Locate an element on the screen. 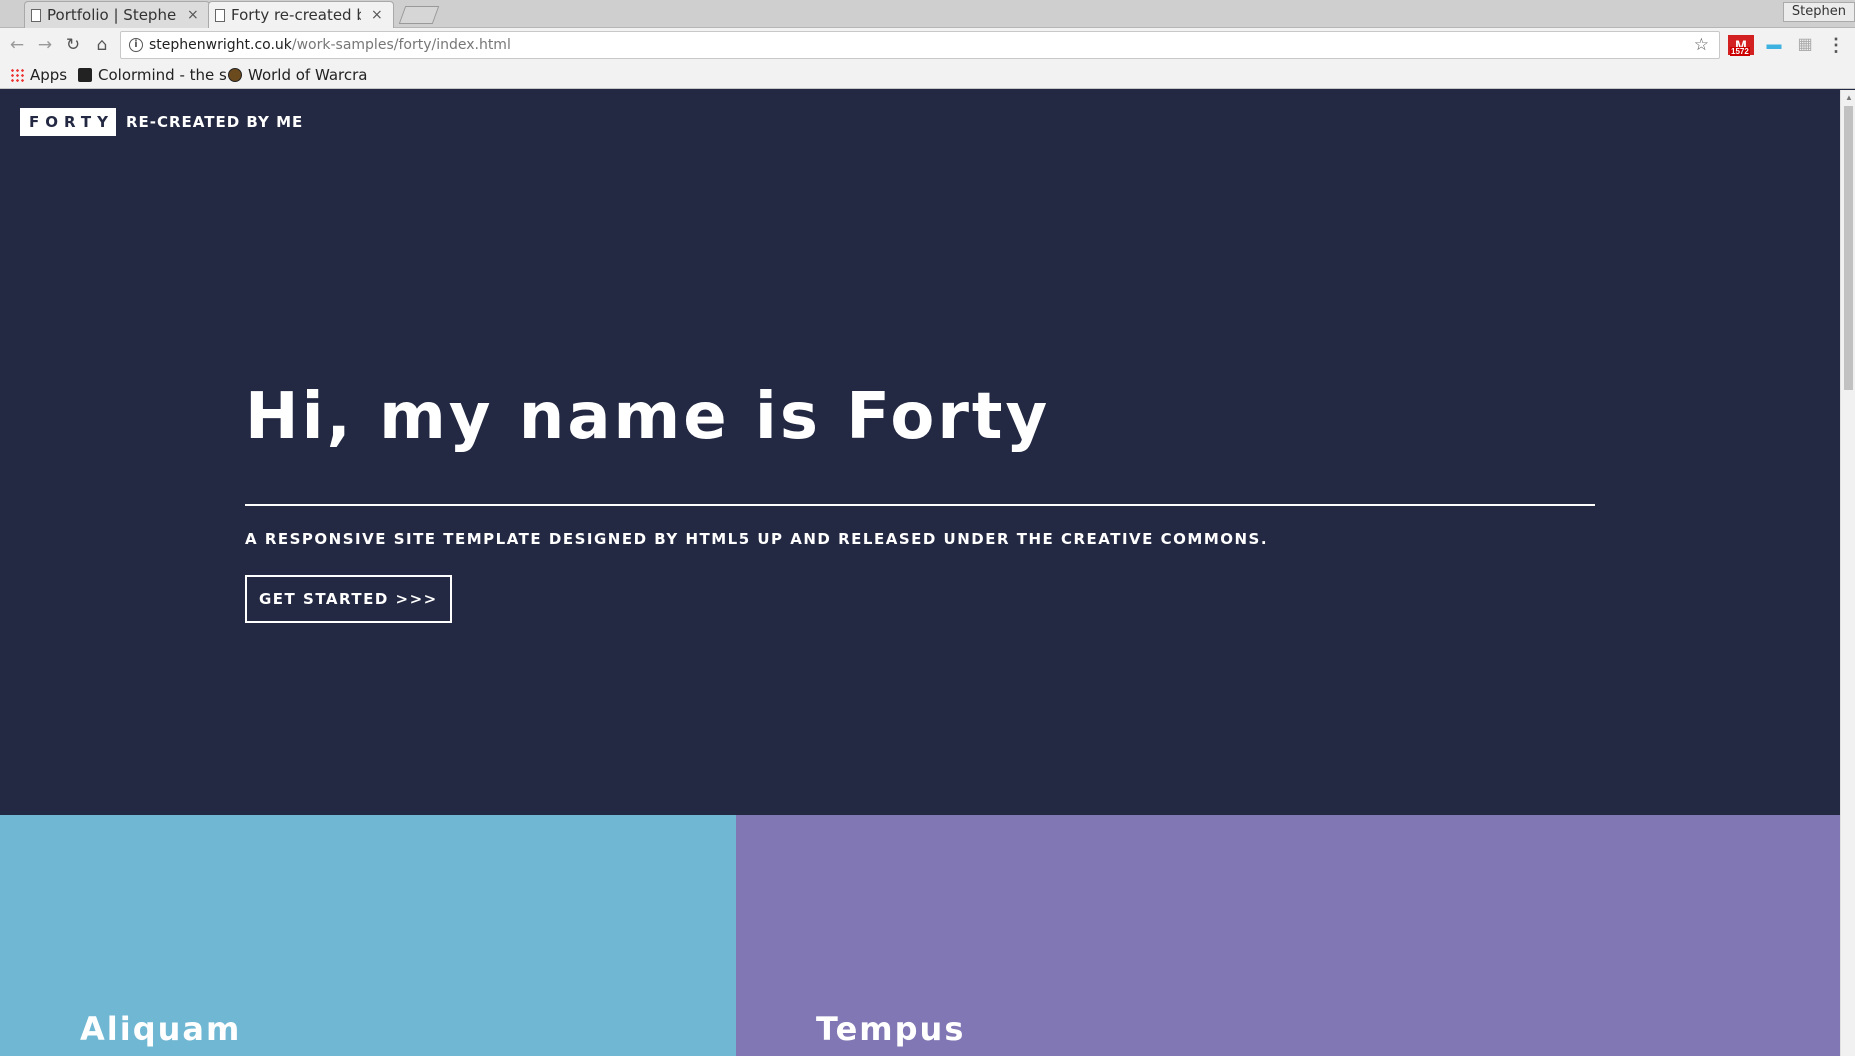 The image size is (1855, 1056). hero-divider is located at coordinates (920, 505).